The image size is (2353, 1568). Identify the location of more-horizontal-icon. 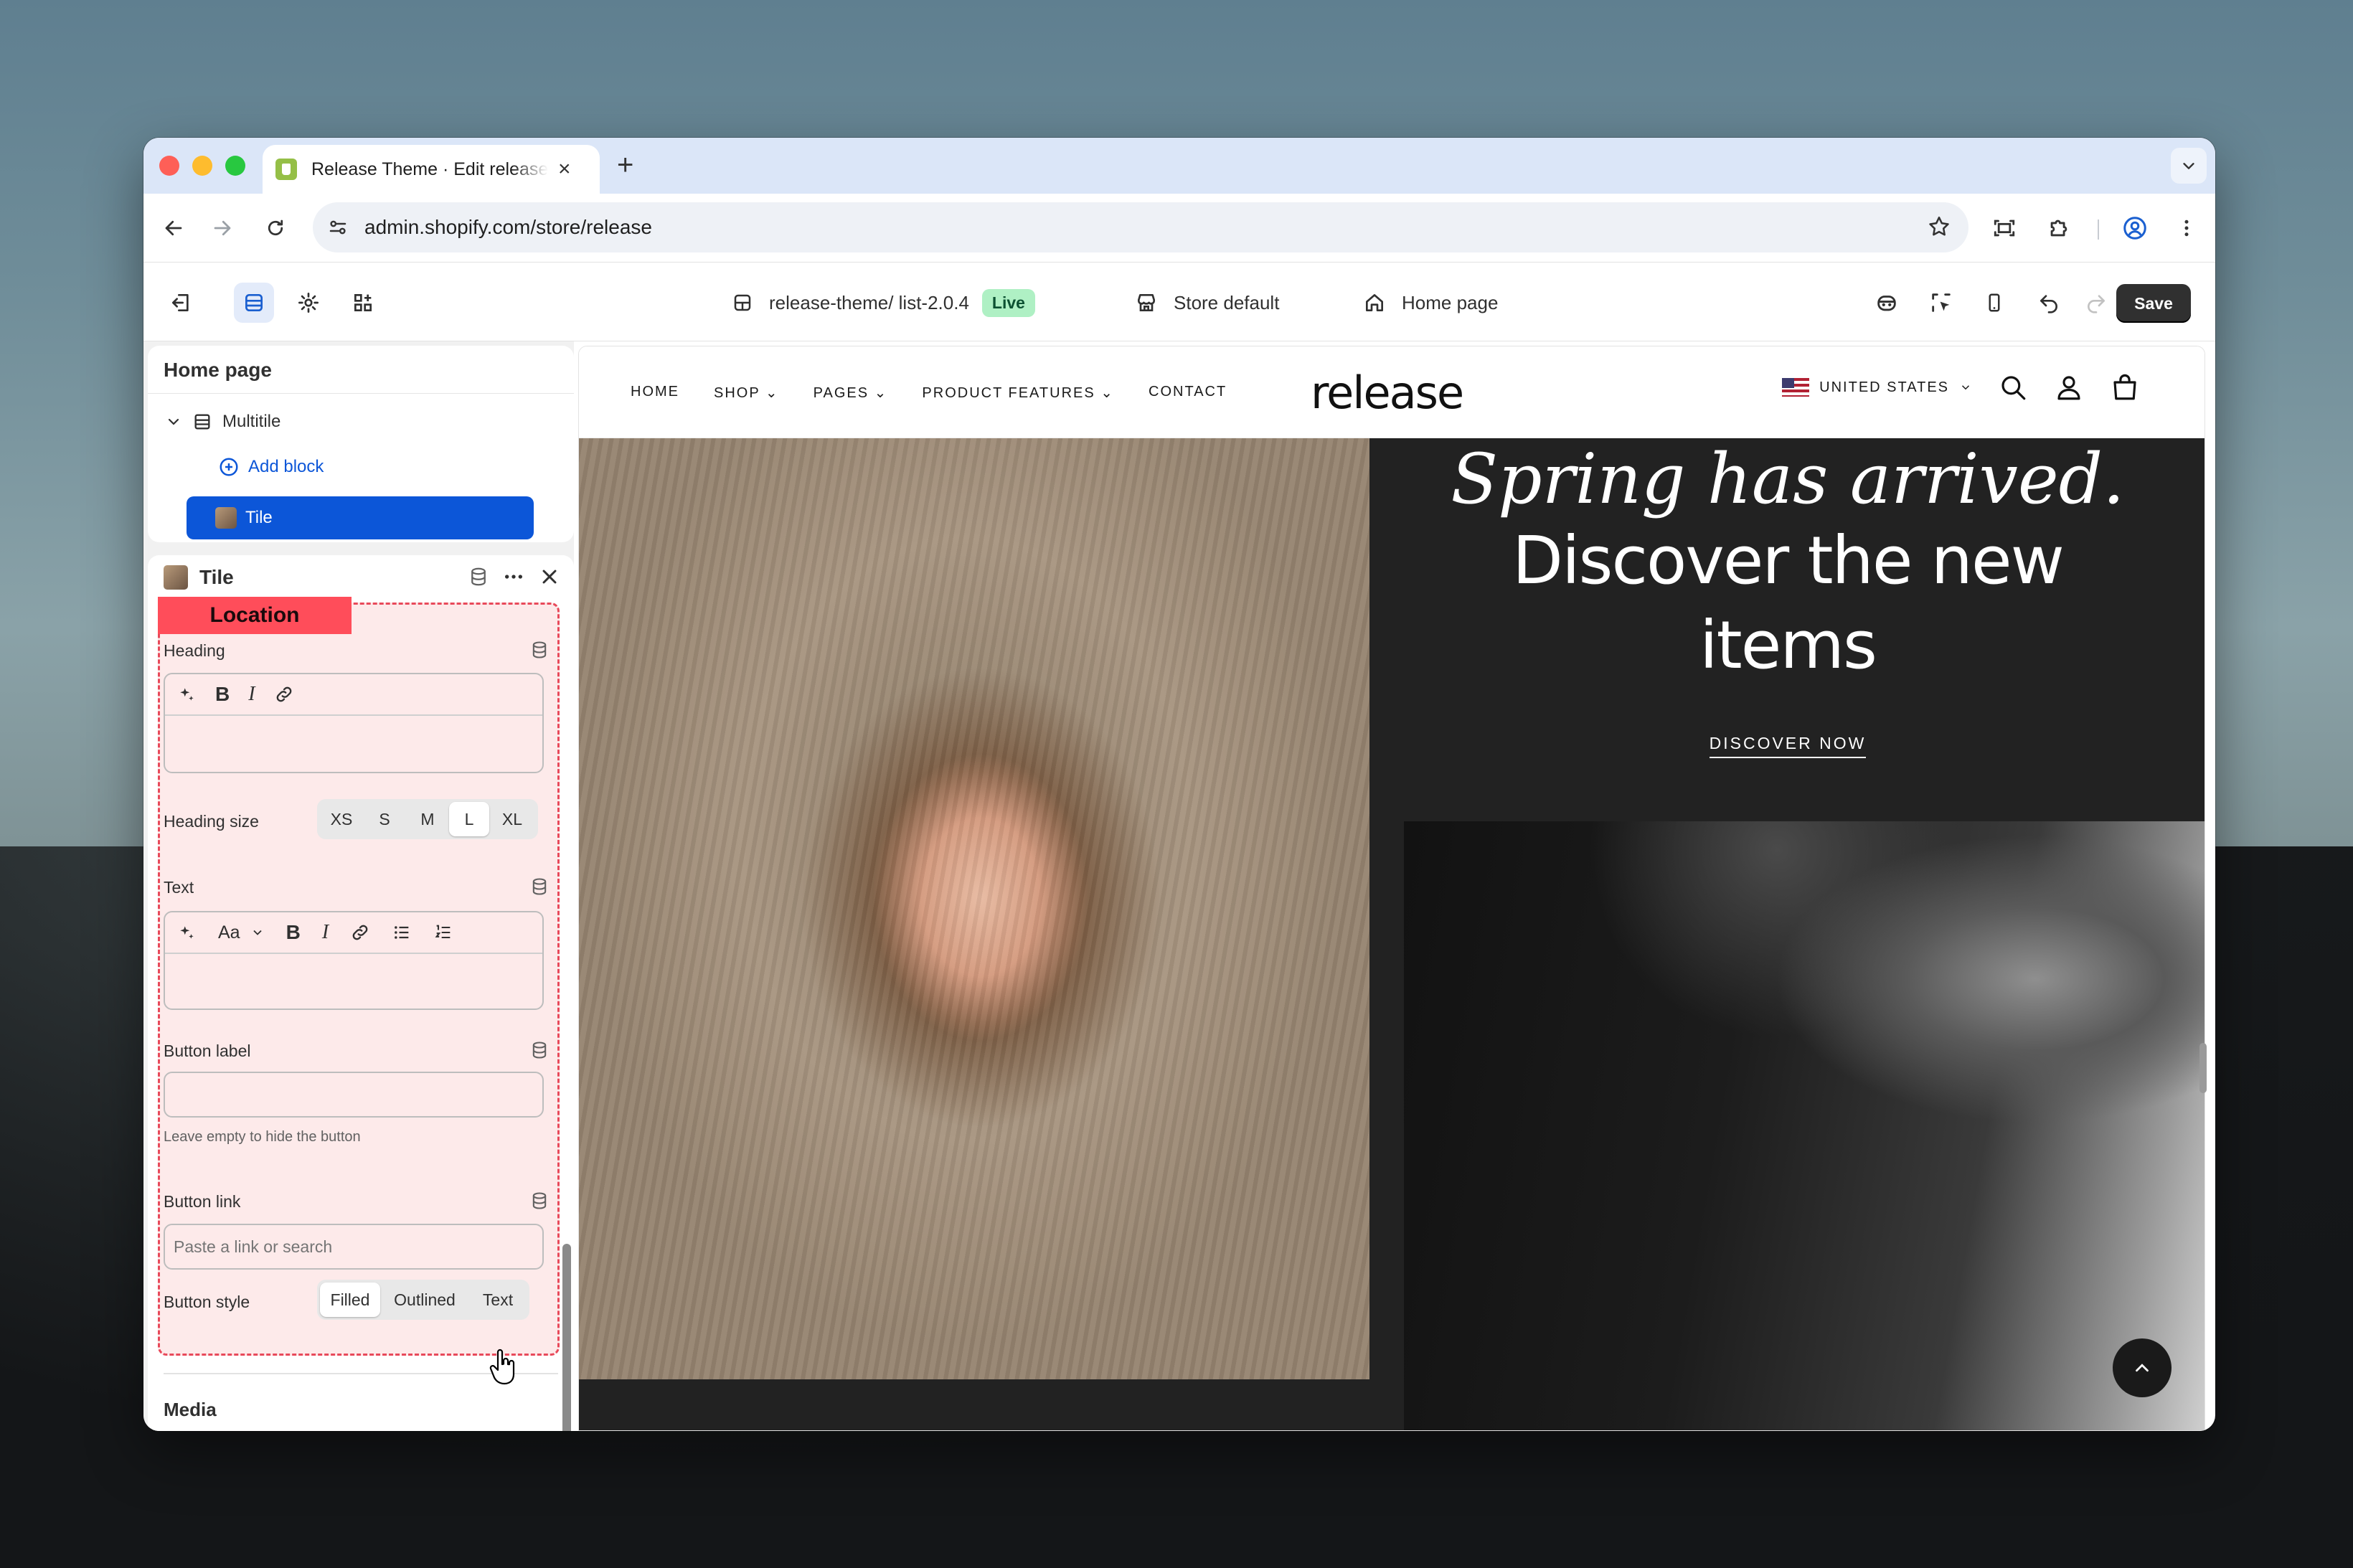
(513, 577).